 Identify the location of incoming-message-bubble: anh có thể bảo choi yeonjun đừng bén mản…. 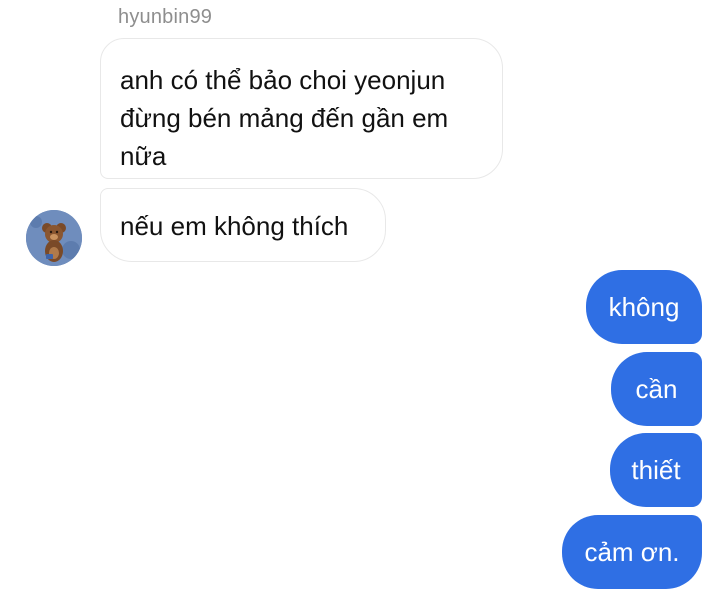
(301, 108).